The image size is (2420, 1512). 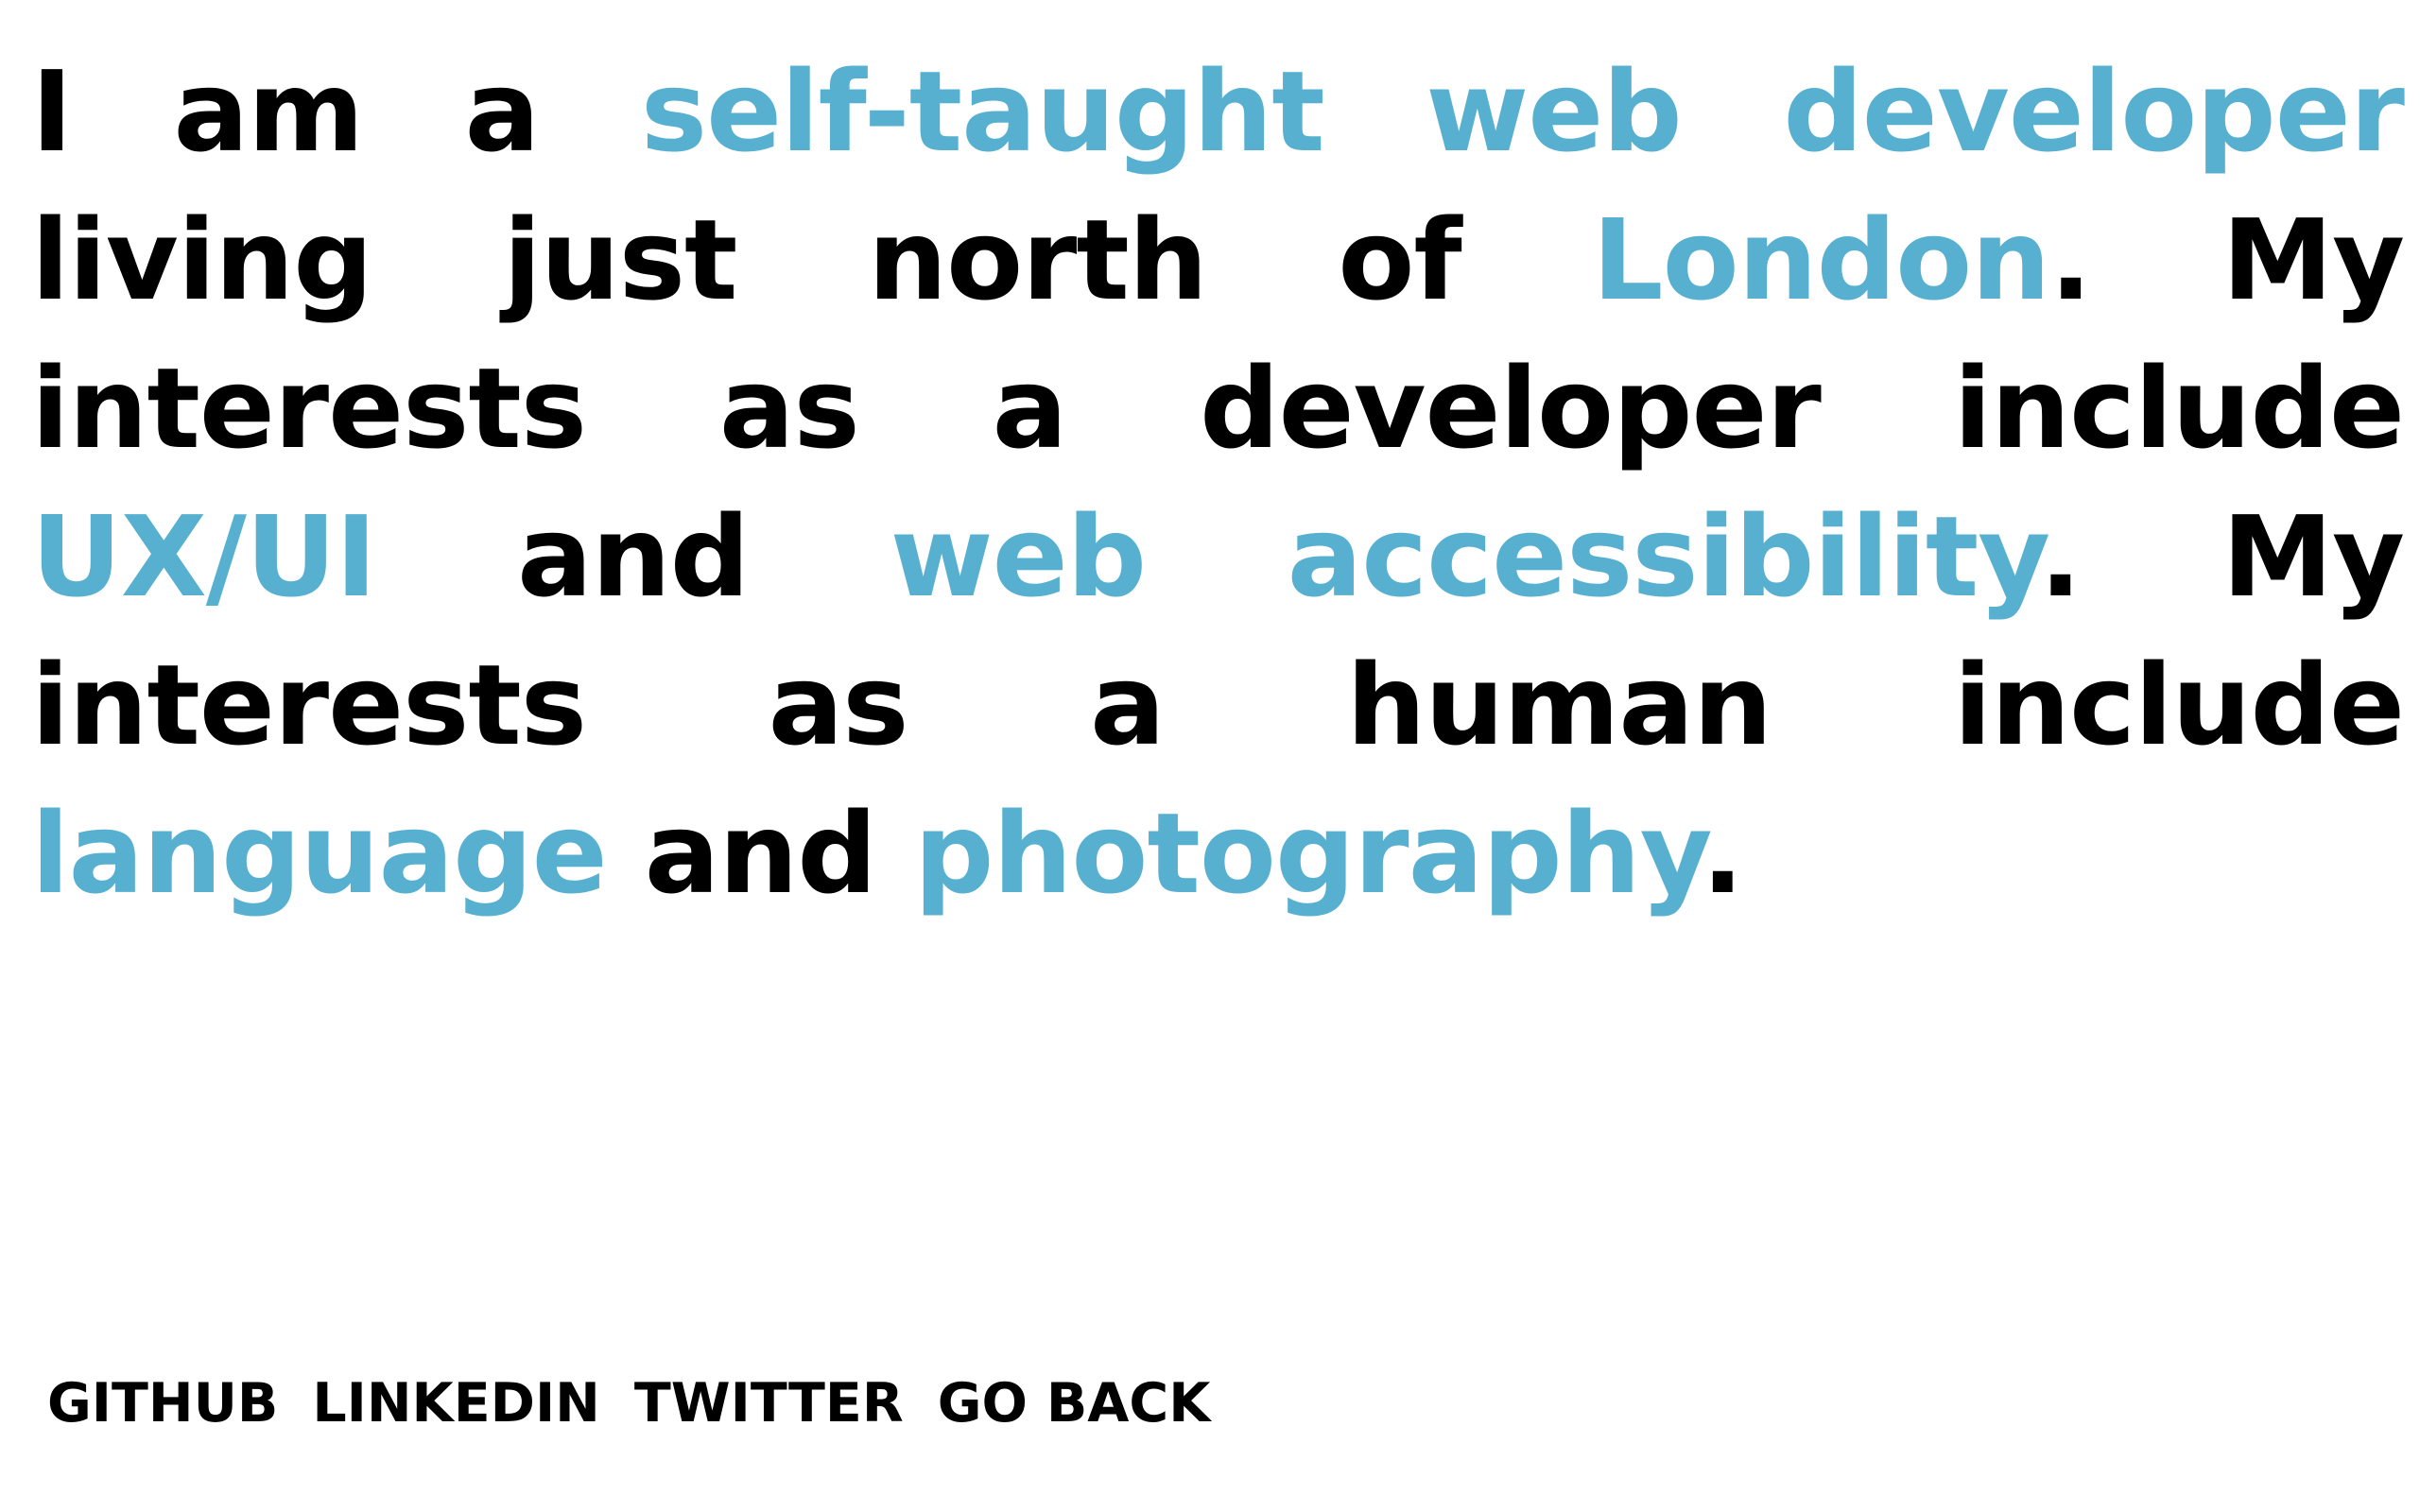 I want to click on bio-highlight-web-accessibility: web accessibility, so click(x=1466, y=556).